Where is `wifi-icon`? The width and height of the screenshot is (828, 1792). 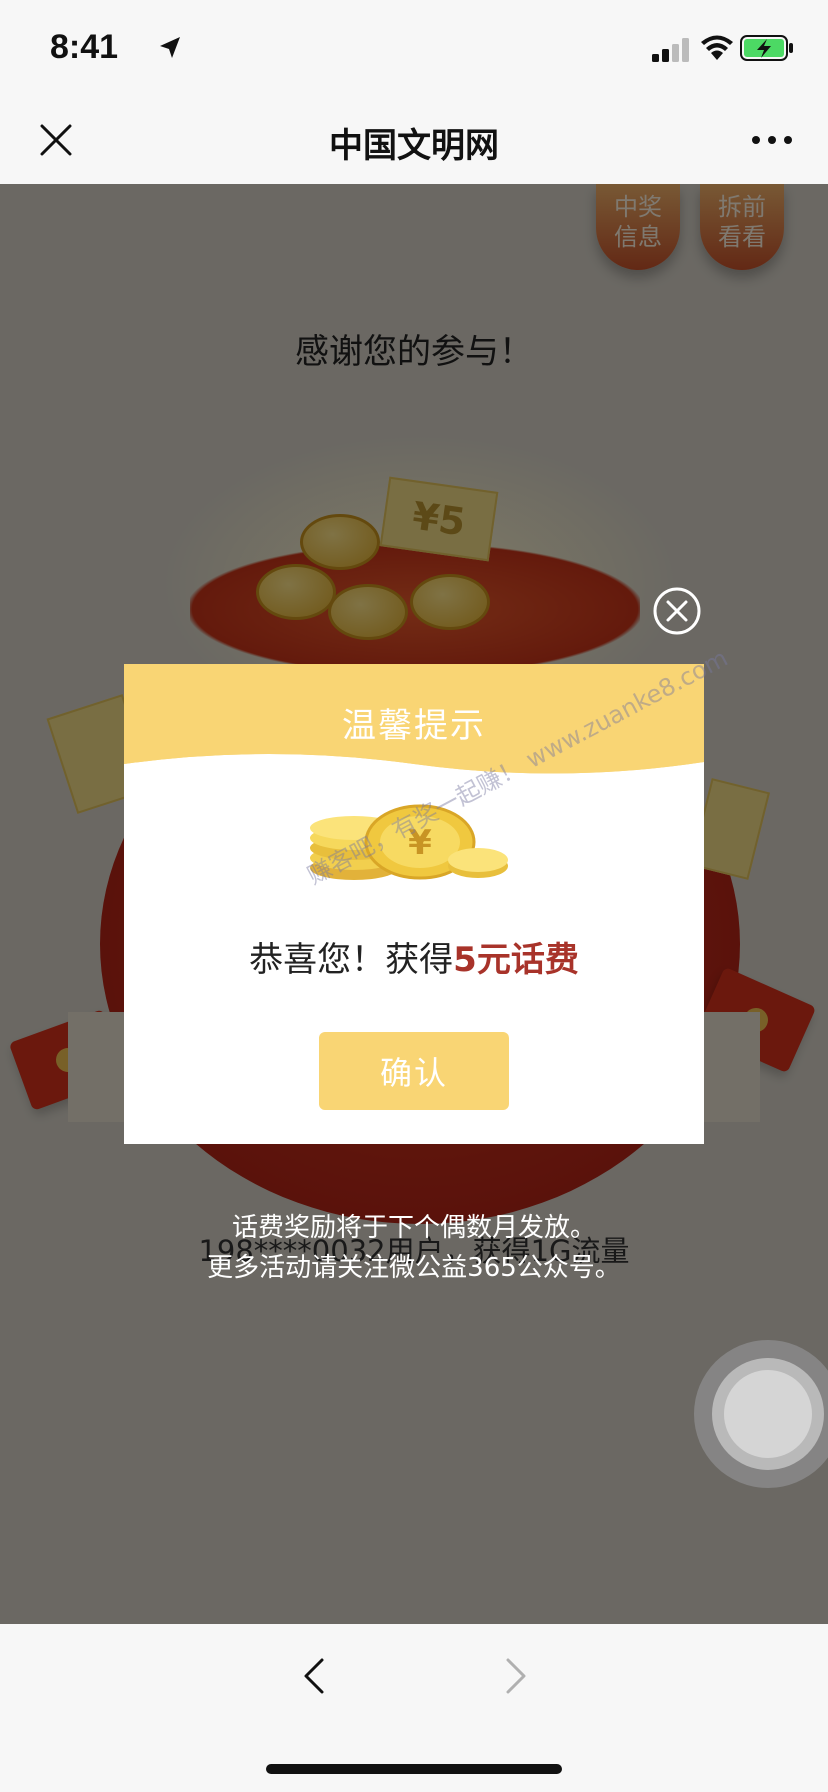 wifi-icon is located at coordinates (717, 47).